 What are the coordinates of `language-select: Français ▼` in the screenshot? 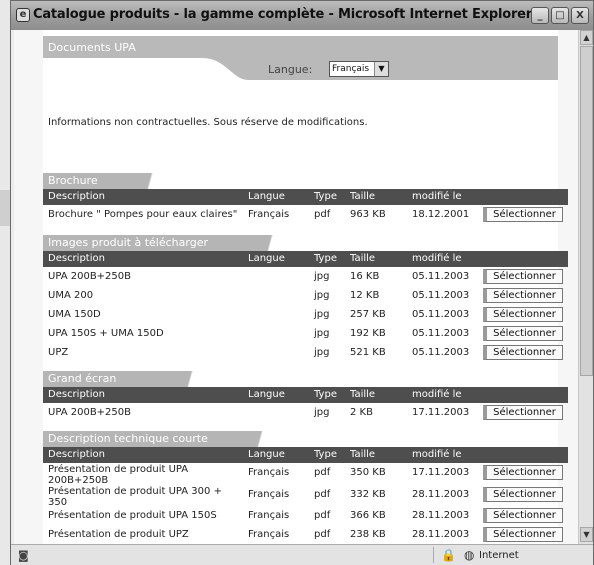 It's located at (359, 69).